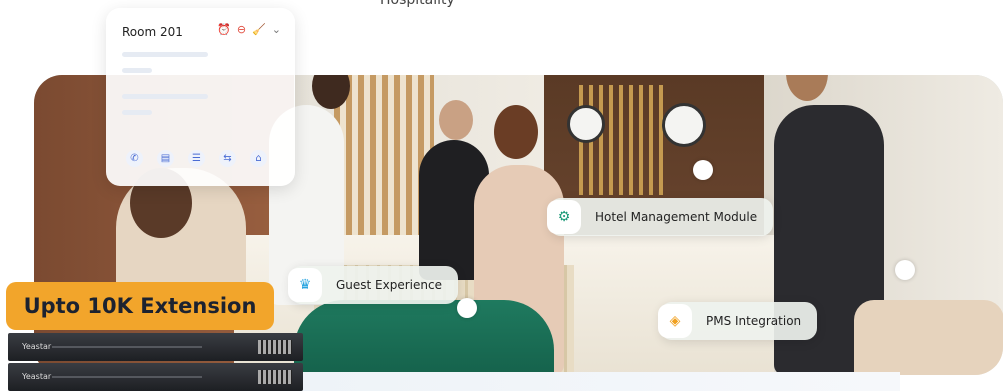 The image size is (1003, 391). Describe the element at coordinates (140, 306) in the screenshot. I see `extension-badge: Upto 10K Extension` at that location.